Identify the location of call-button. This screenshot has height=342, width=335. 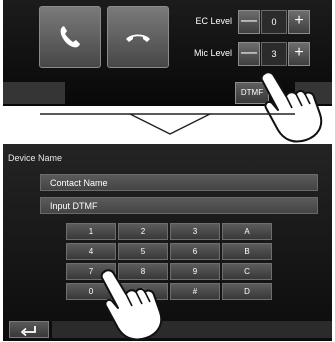
(70, 37).